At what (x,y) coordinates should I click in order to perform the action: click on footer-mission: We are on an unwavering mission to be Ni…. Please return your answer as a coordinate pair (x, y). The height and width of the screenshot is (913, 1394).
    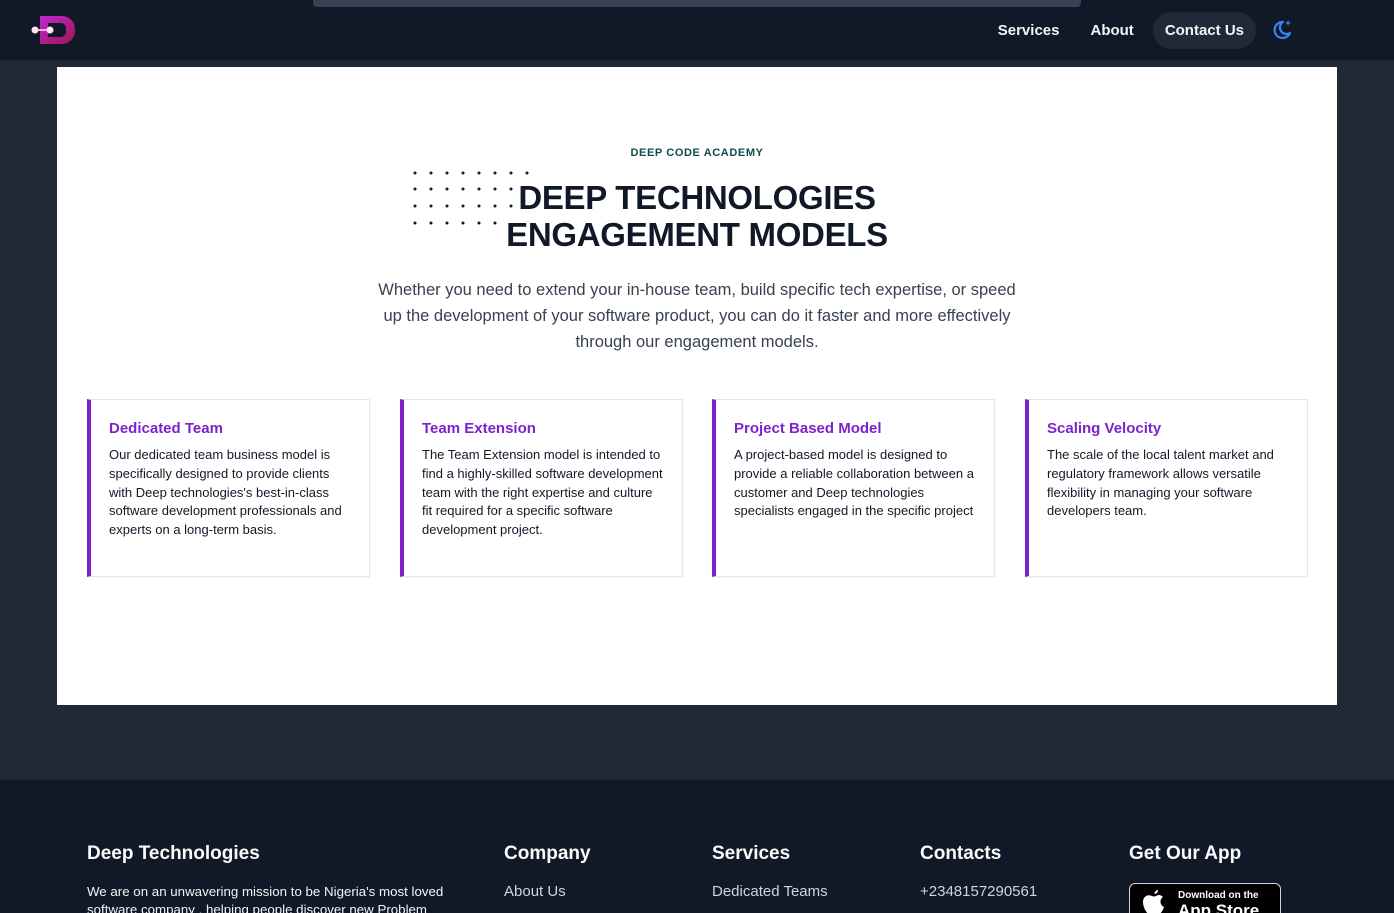
    Looking at the image, I should click on (265, 898).